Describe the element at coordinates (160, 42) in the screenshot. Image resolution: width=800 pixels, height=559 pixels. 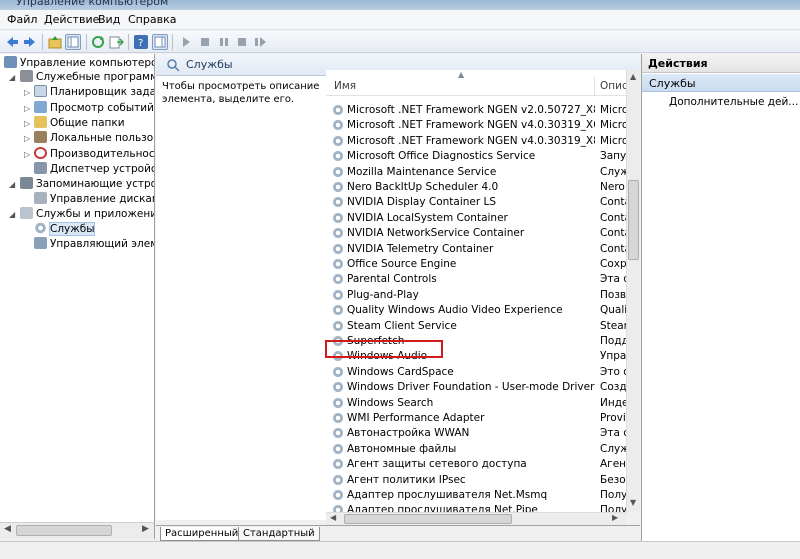
I see `show-action-pane-icon` at that location.